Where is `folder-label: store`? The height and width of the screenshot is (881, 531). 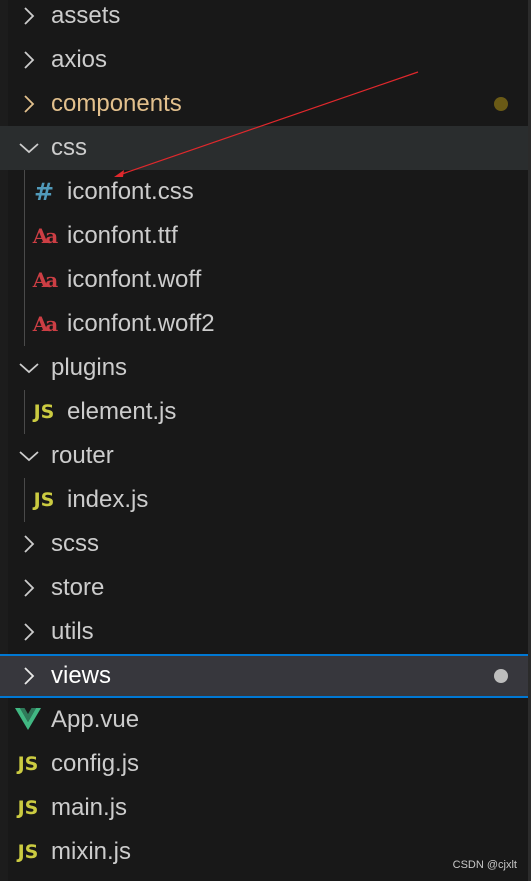 folder-label: store is located at coordinates (78, 587).